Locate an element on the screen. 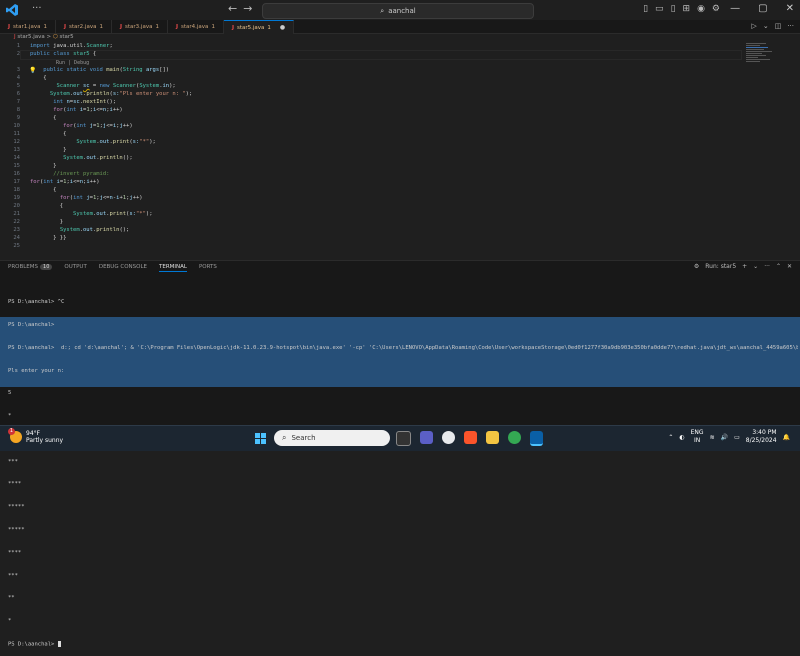 Image resolution: width=800 pixels, height=656 pixels. settings-gear-icon: ⚙ is located at coordinates (716, 9).